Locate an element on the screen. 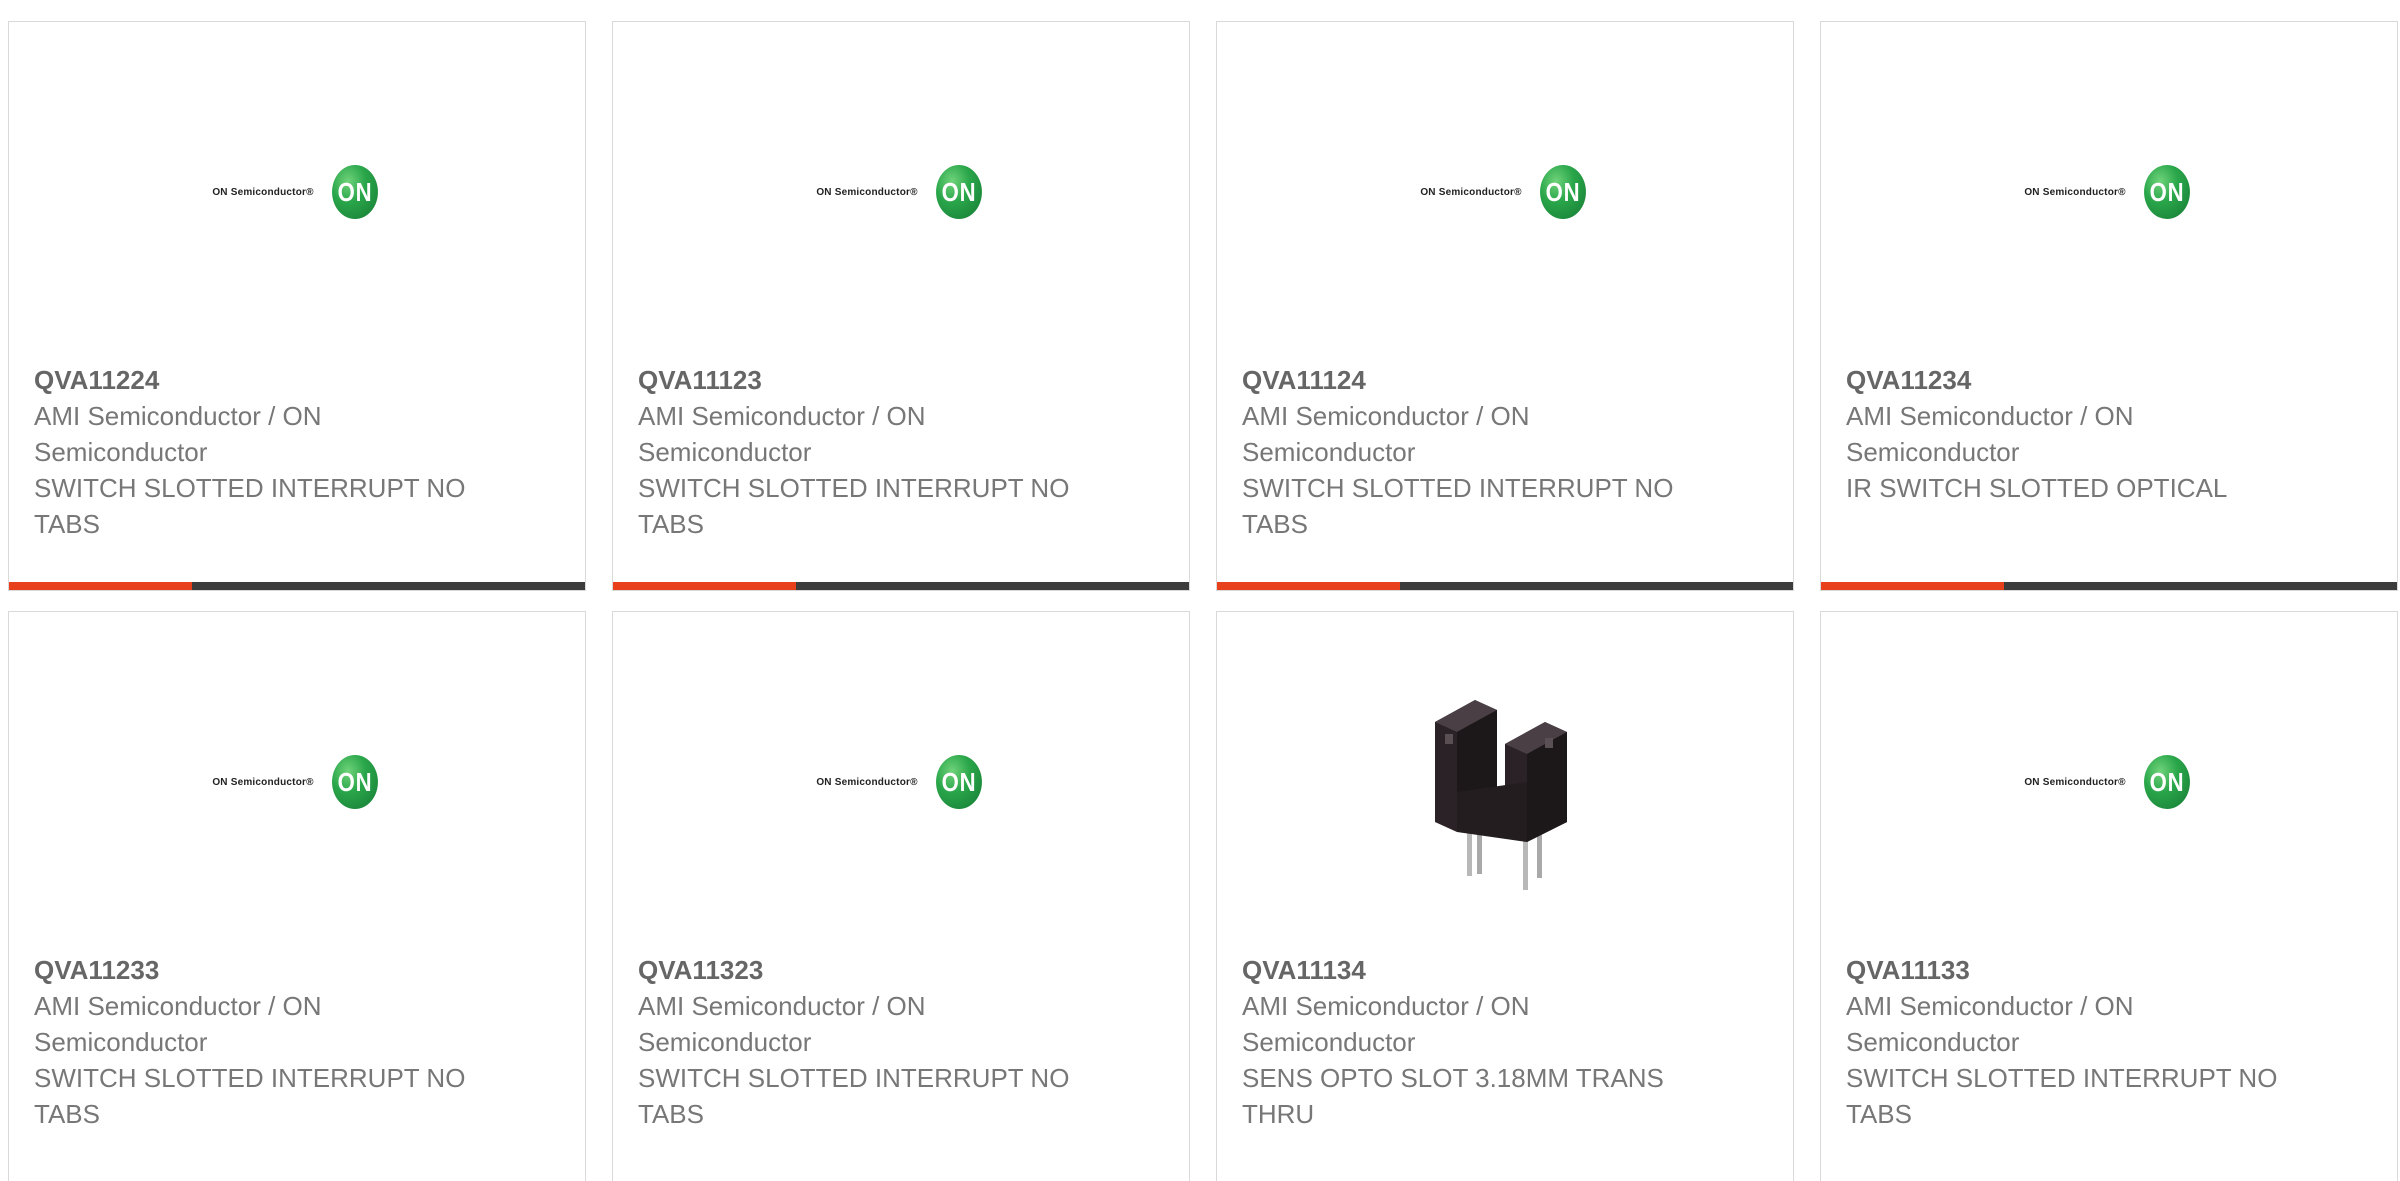 This screenshot has width=2400, height=1181. part-number: QVA11133 is located at coordinates (2111, 970).